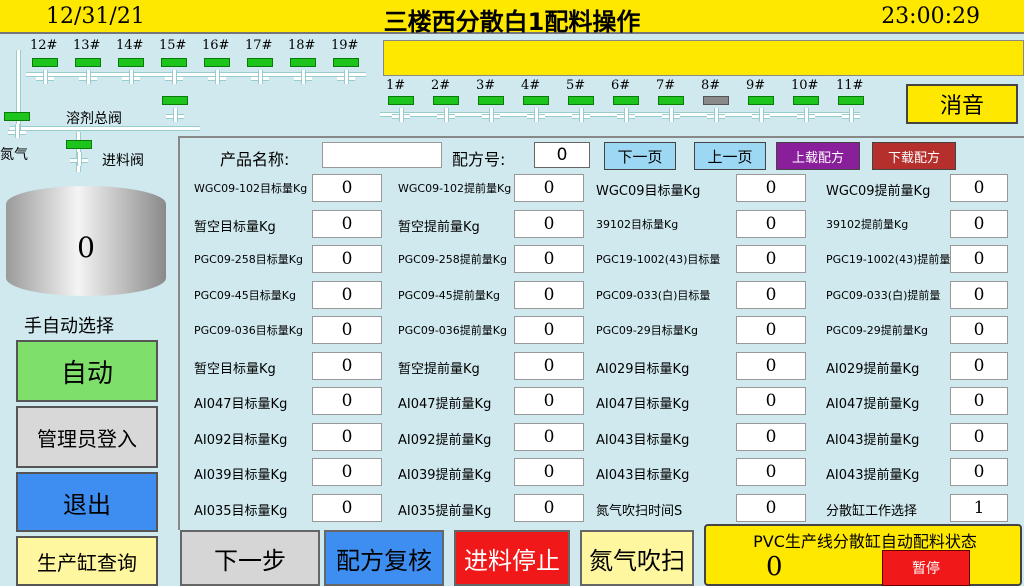 The width and height of the screenshot is (1024, 586). What do you see at coordinates (449, 295) in the screenshot?
I see `field-label: PGC09-45提前量Kg` at bounding box center [449, 295].